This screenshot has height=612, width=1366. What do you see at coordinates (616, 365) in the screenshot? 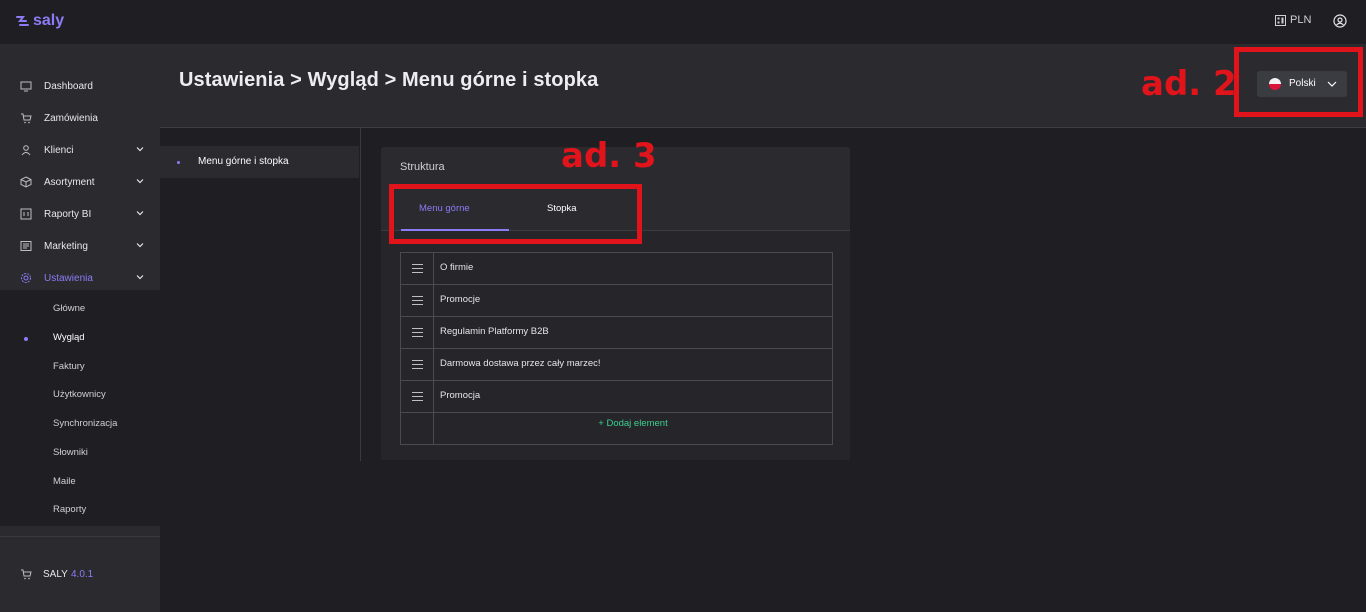
I see `list-item: Darmowa dostawa przez cały marzec!` at bounding box center [616, 365].